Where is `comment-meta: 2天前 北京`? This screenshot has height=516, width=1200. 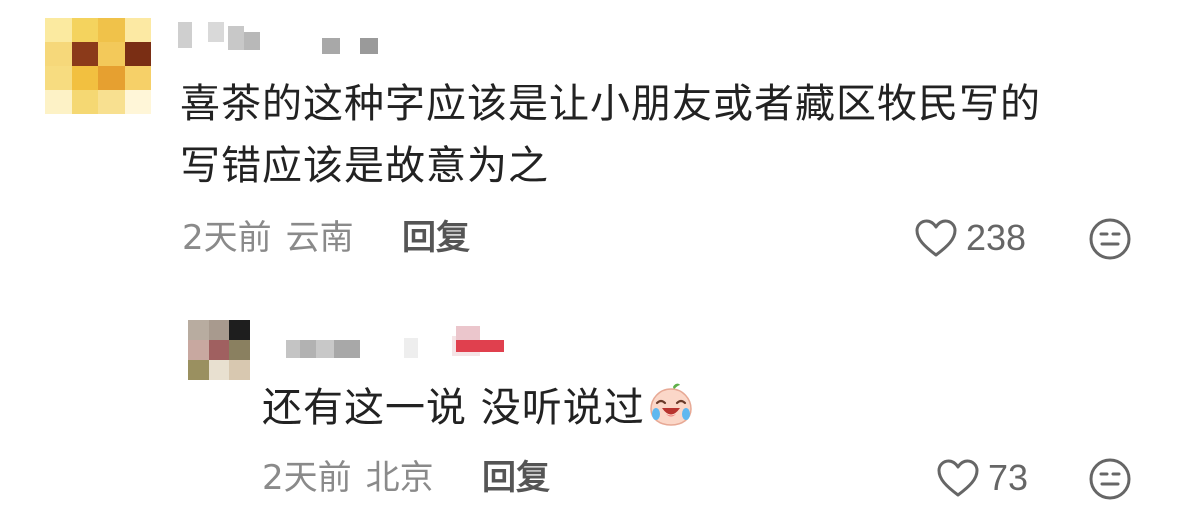 comment-meta: 2天前 北京 is located at coordinates (348, 478).